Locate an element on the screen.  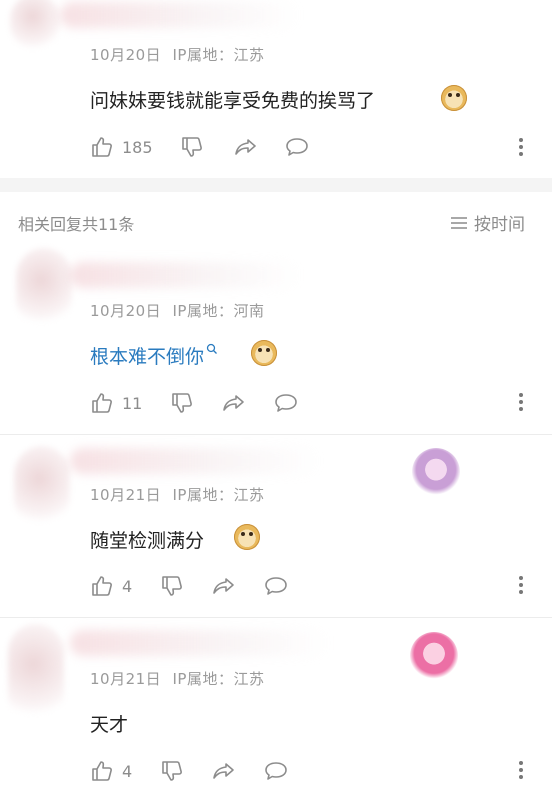
like-button: 185 is located at coordinates (121, 147).